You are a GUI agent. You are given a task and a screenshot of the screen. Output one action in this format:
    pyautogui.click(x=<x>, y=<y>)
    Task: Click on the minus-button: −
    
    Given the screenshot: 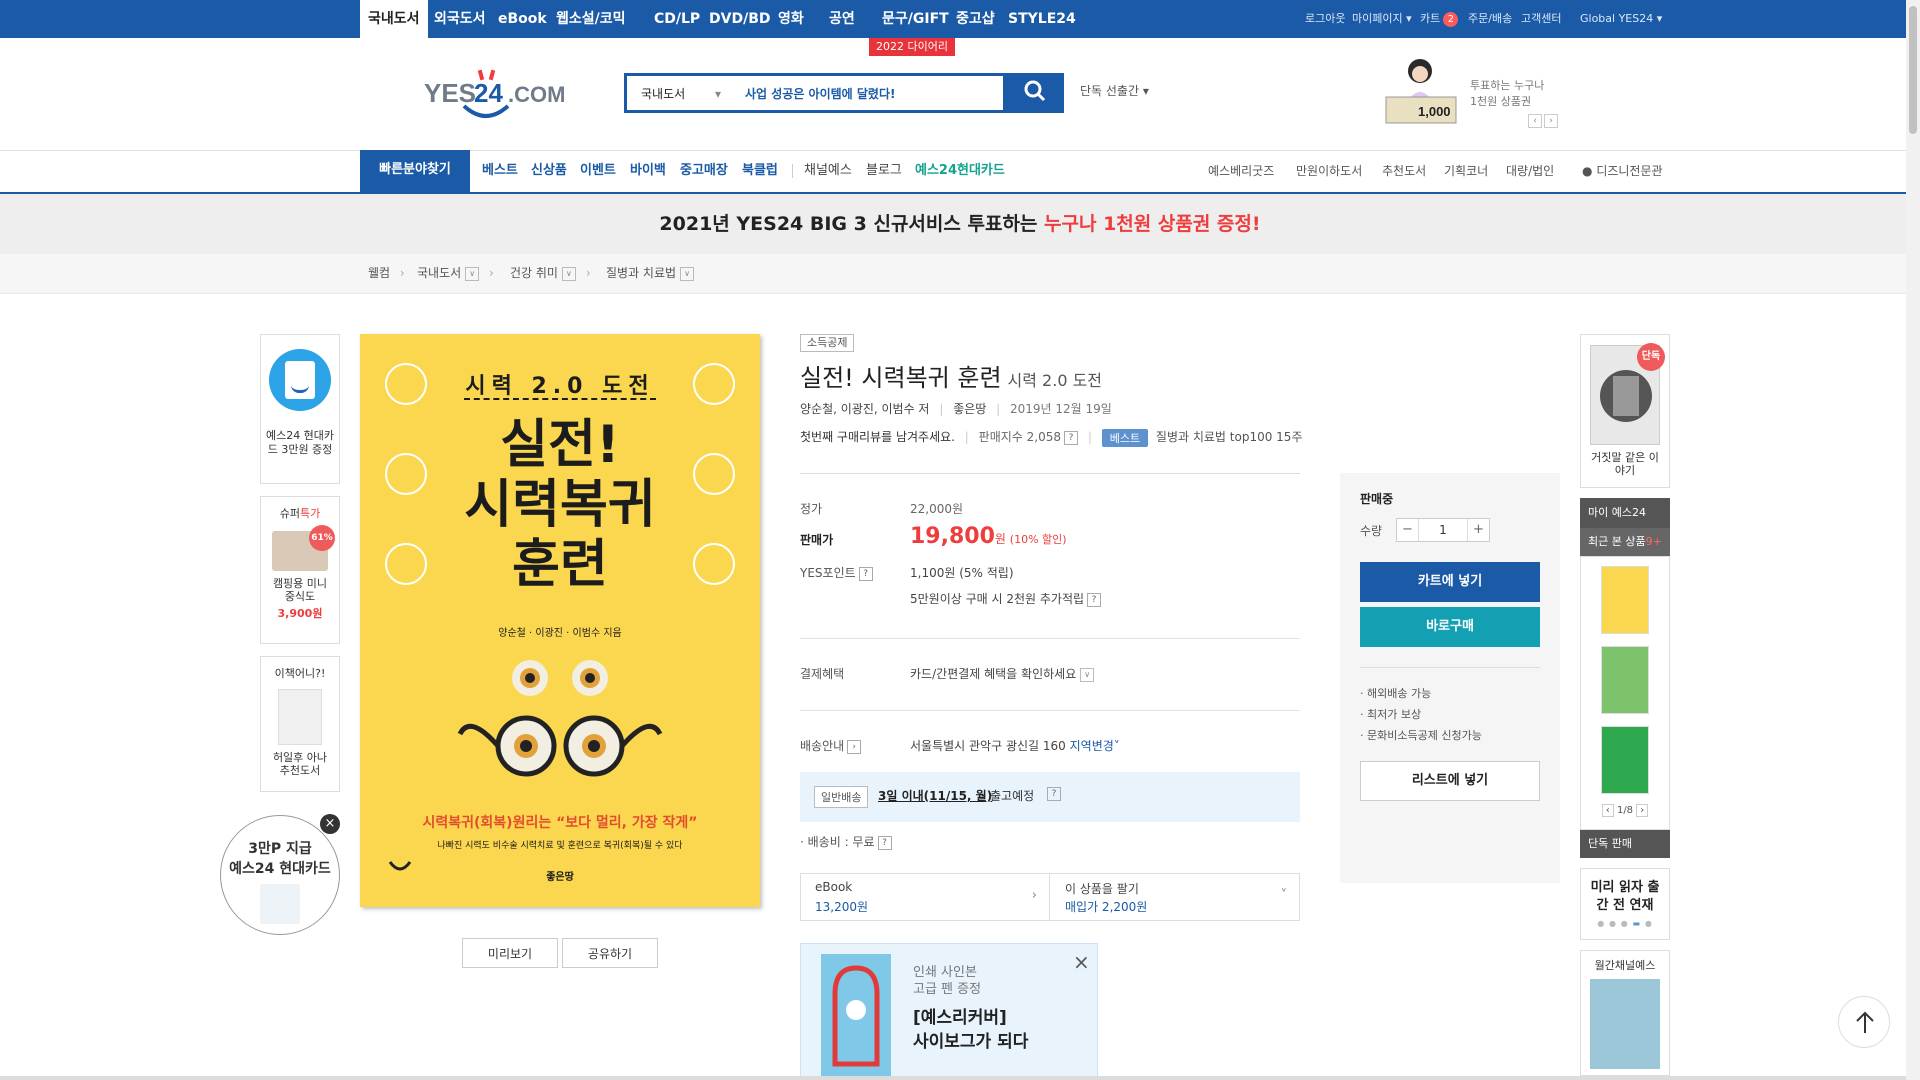 What is the action you would take?
    pyautogui.click(x=1408, y=530)
    